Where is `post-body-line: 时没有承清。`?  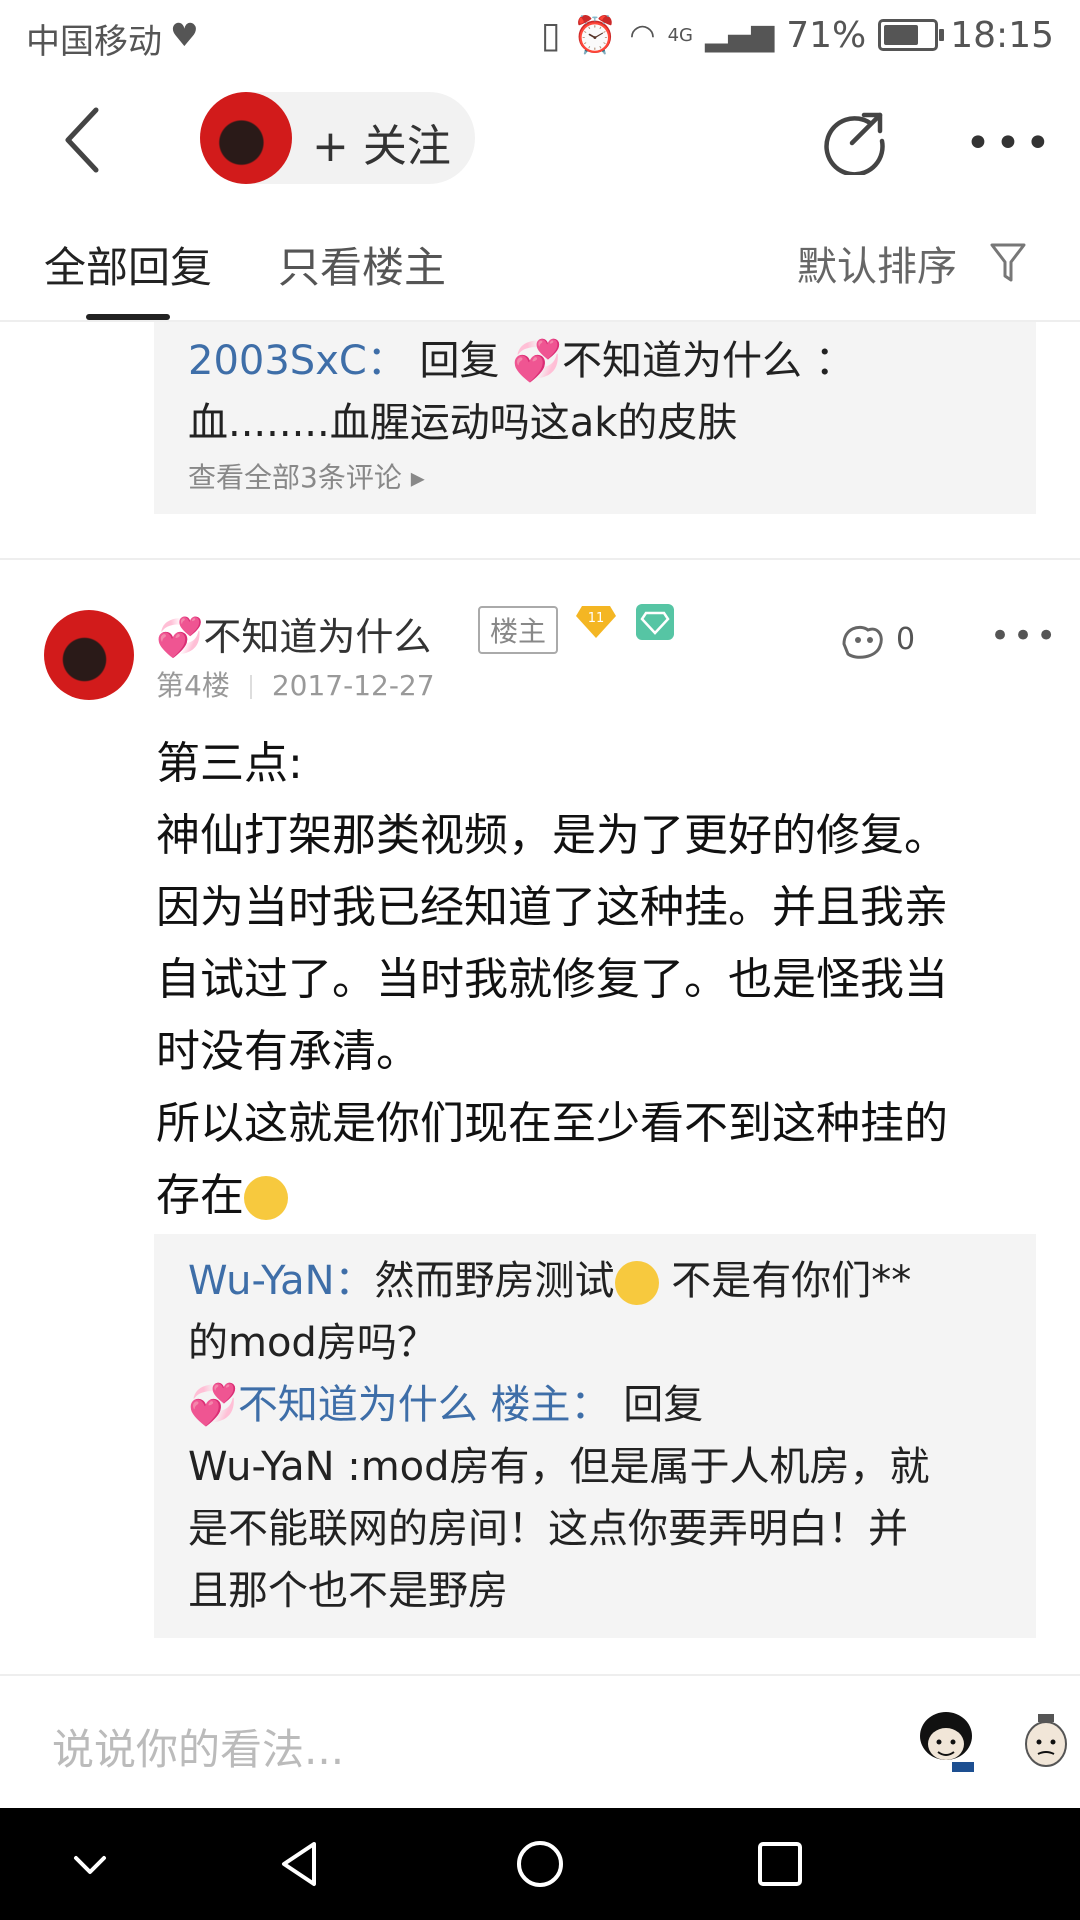 post-body-line: 时没有承清。 is located at coordinates (288, 1051).